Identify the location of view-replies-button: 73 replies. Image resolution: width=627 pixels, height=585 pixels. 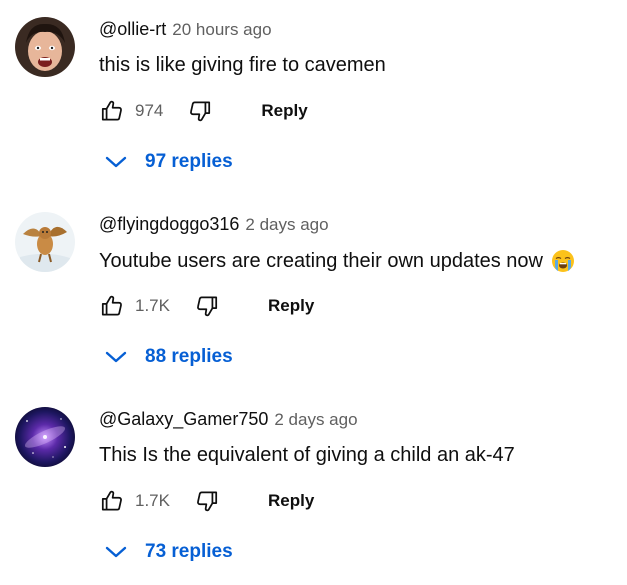
(169, 552).